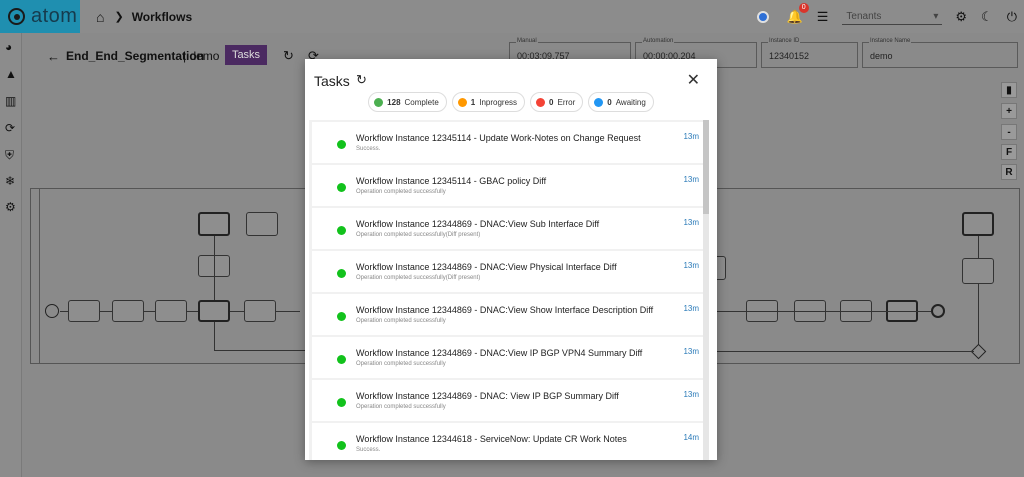 The height and width of the screenshot is (477, 1024). Describe the element at coordinates (541, 102) in the screenshot. I see `red-dot-icon` at that location.